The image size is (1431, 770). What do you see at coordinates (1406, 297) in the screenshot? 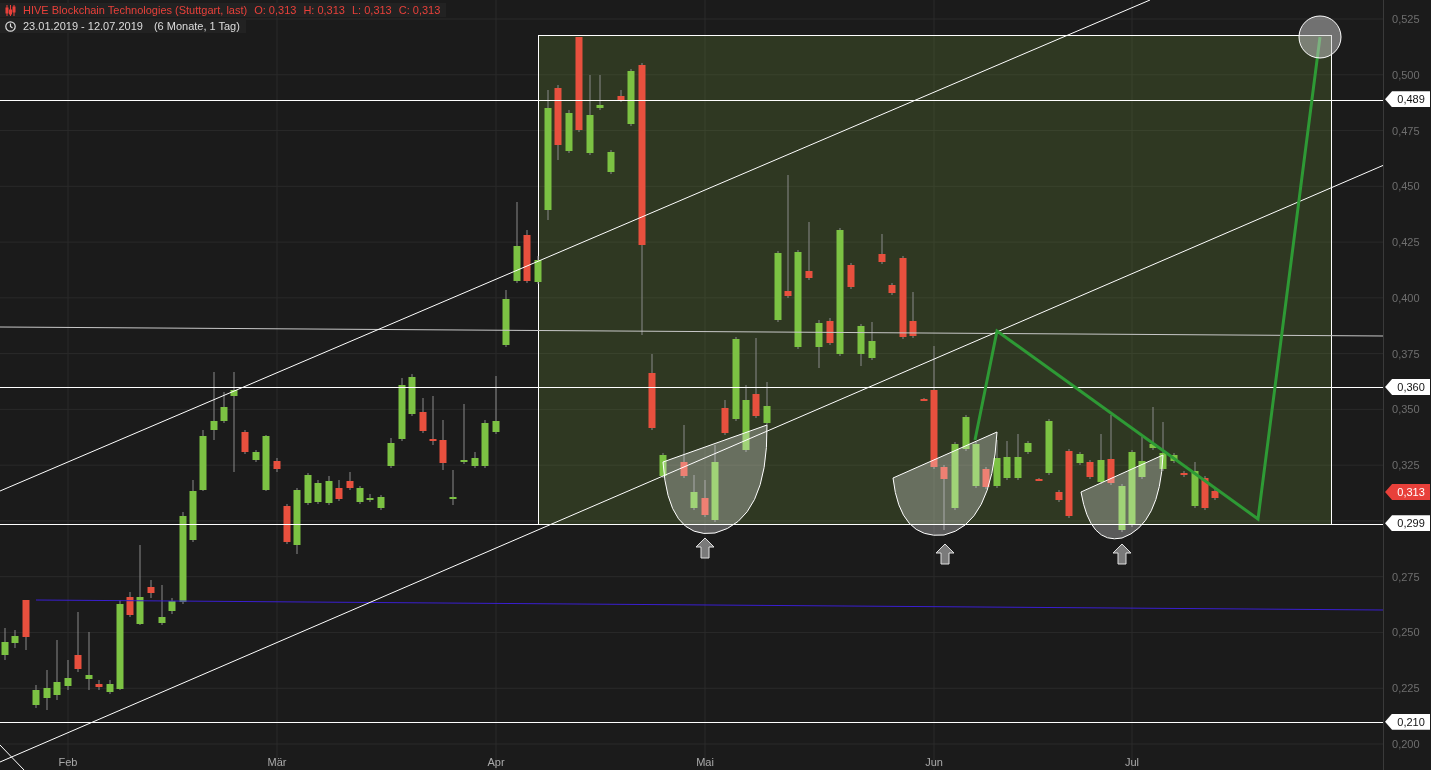
I see `price-tick-label: 0,400` at bounding box center [1406, 297].